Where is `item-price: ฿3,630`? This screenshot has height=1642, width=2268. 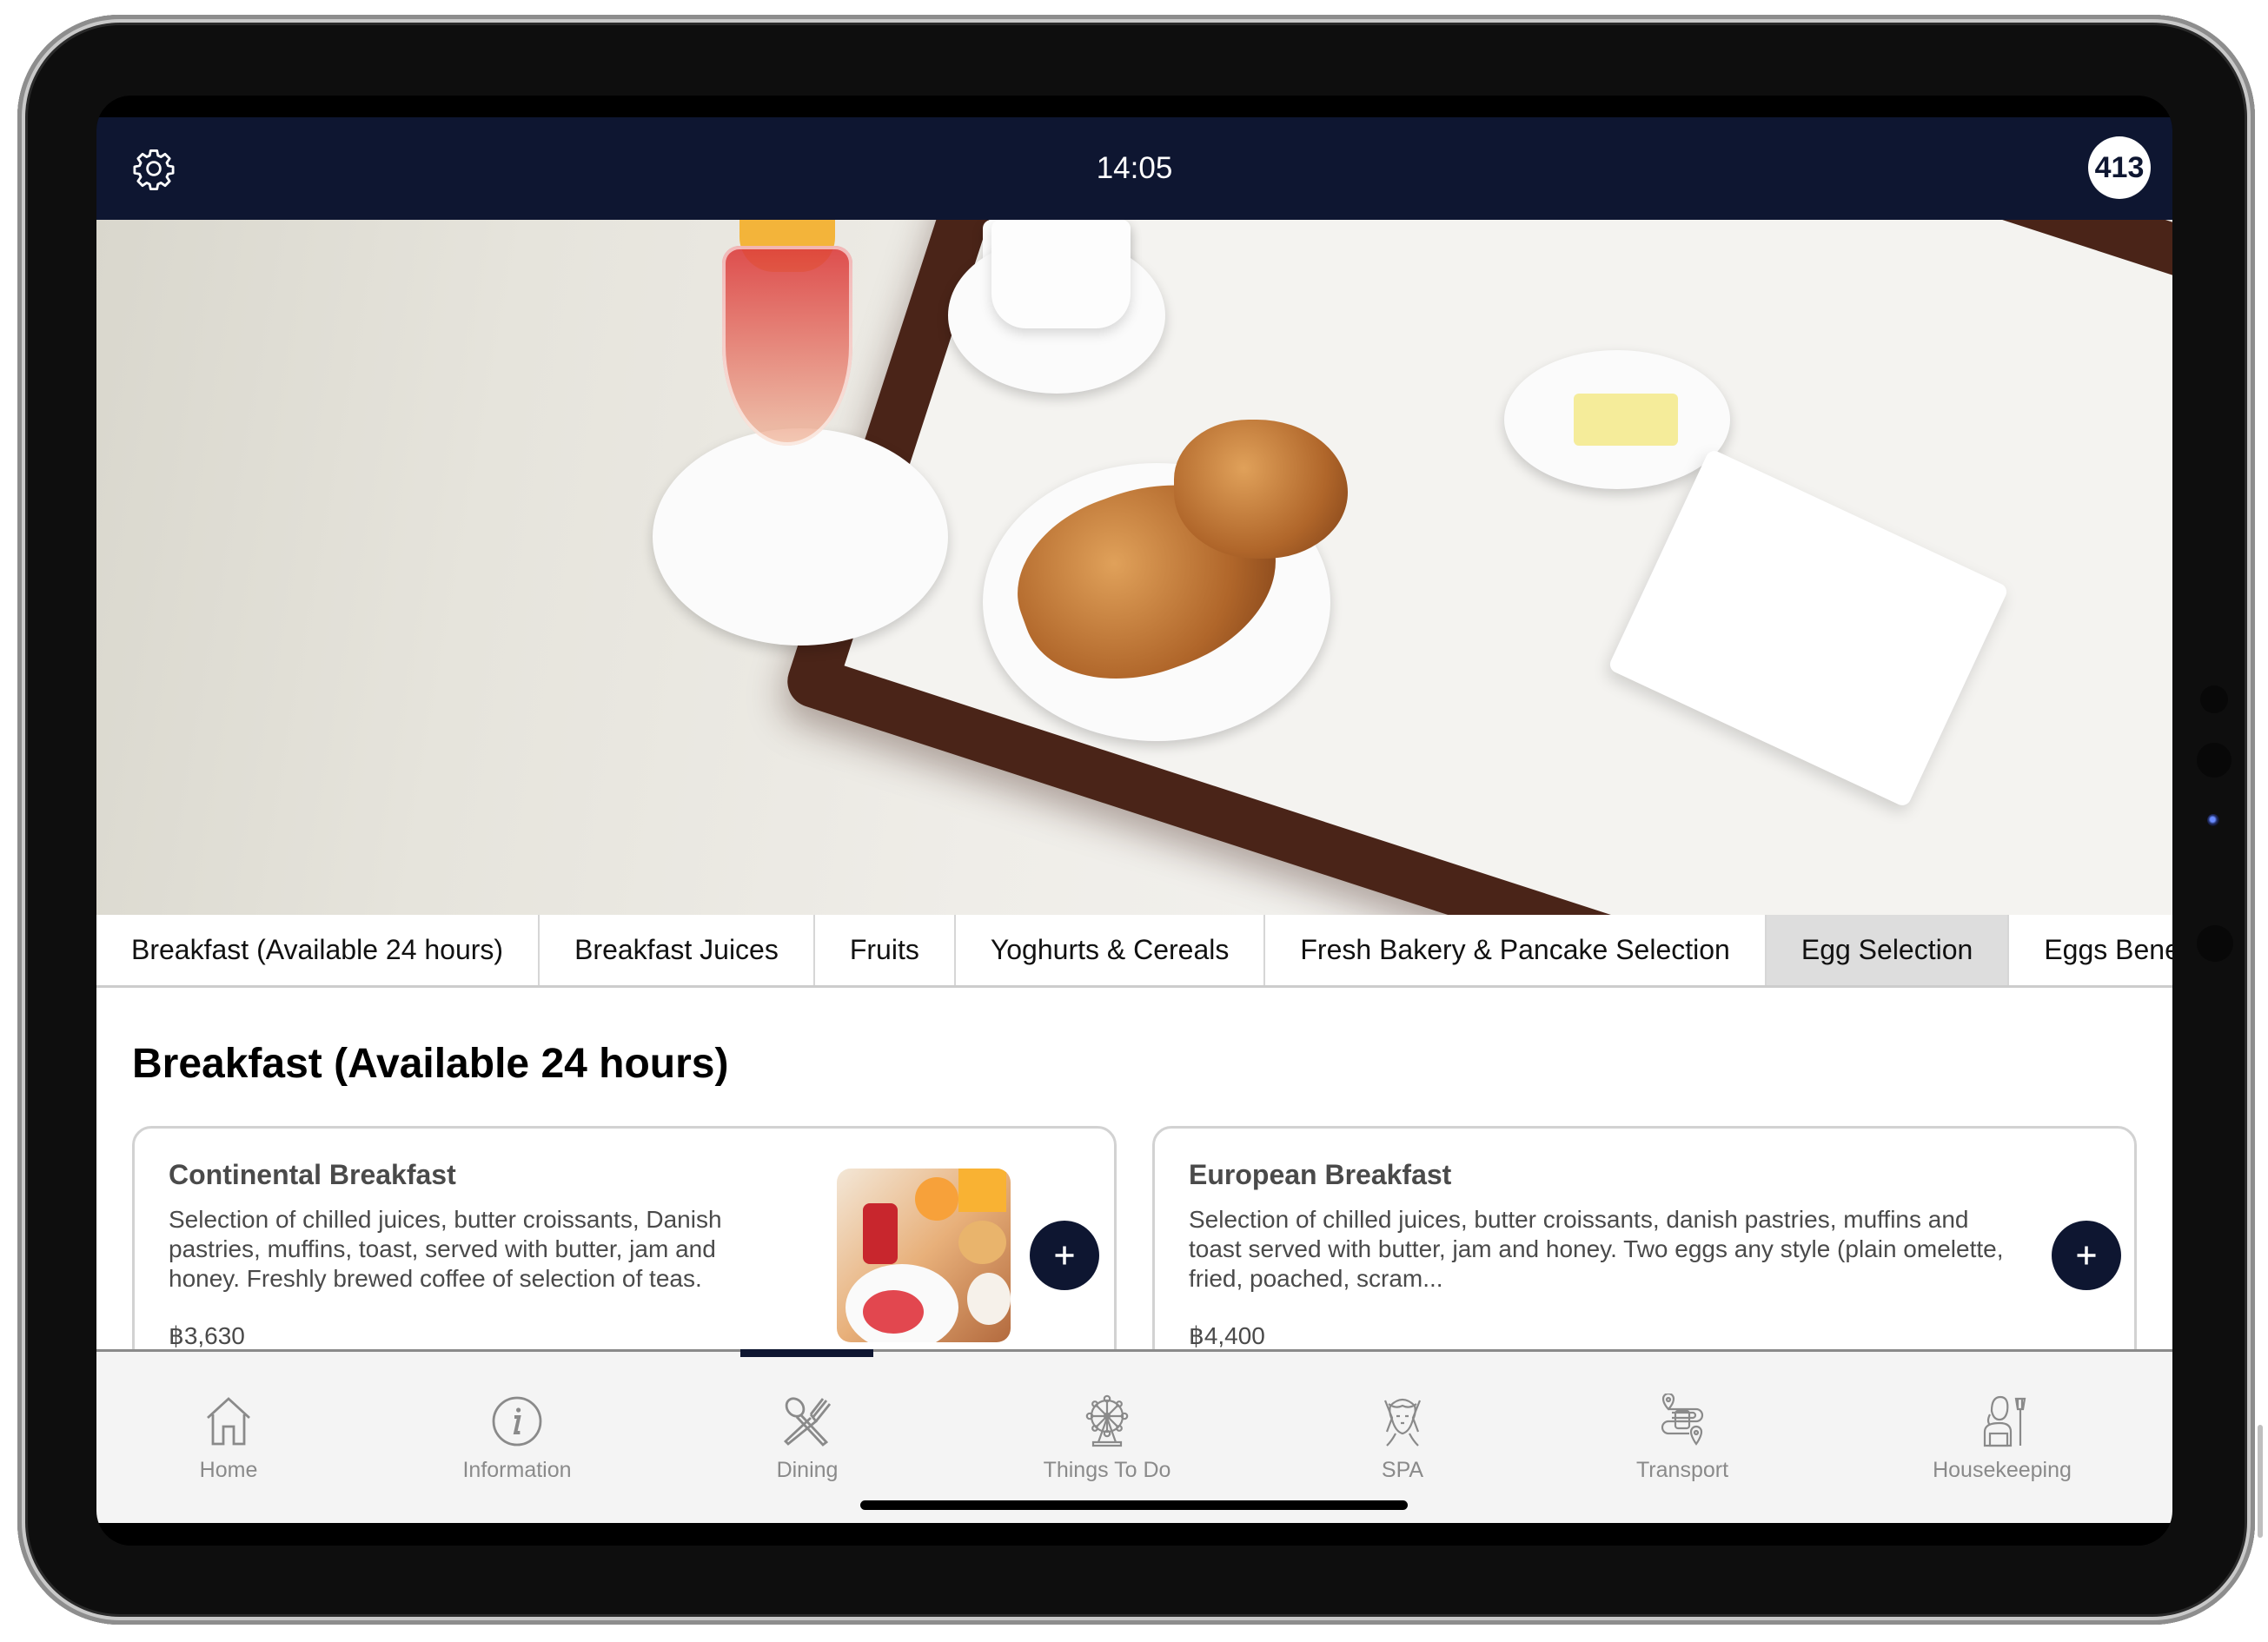 item-price: ฿3,630 is located at coordinates (207, 1335).